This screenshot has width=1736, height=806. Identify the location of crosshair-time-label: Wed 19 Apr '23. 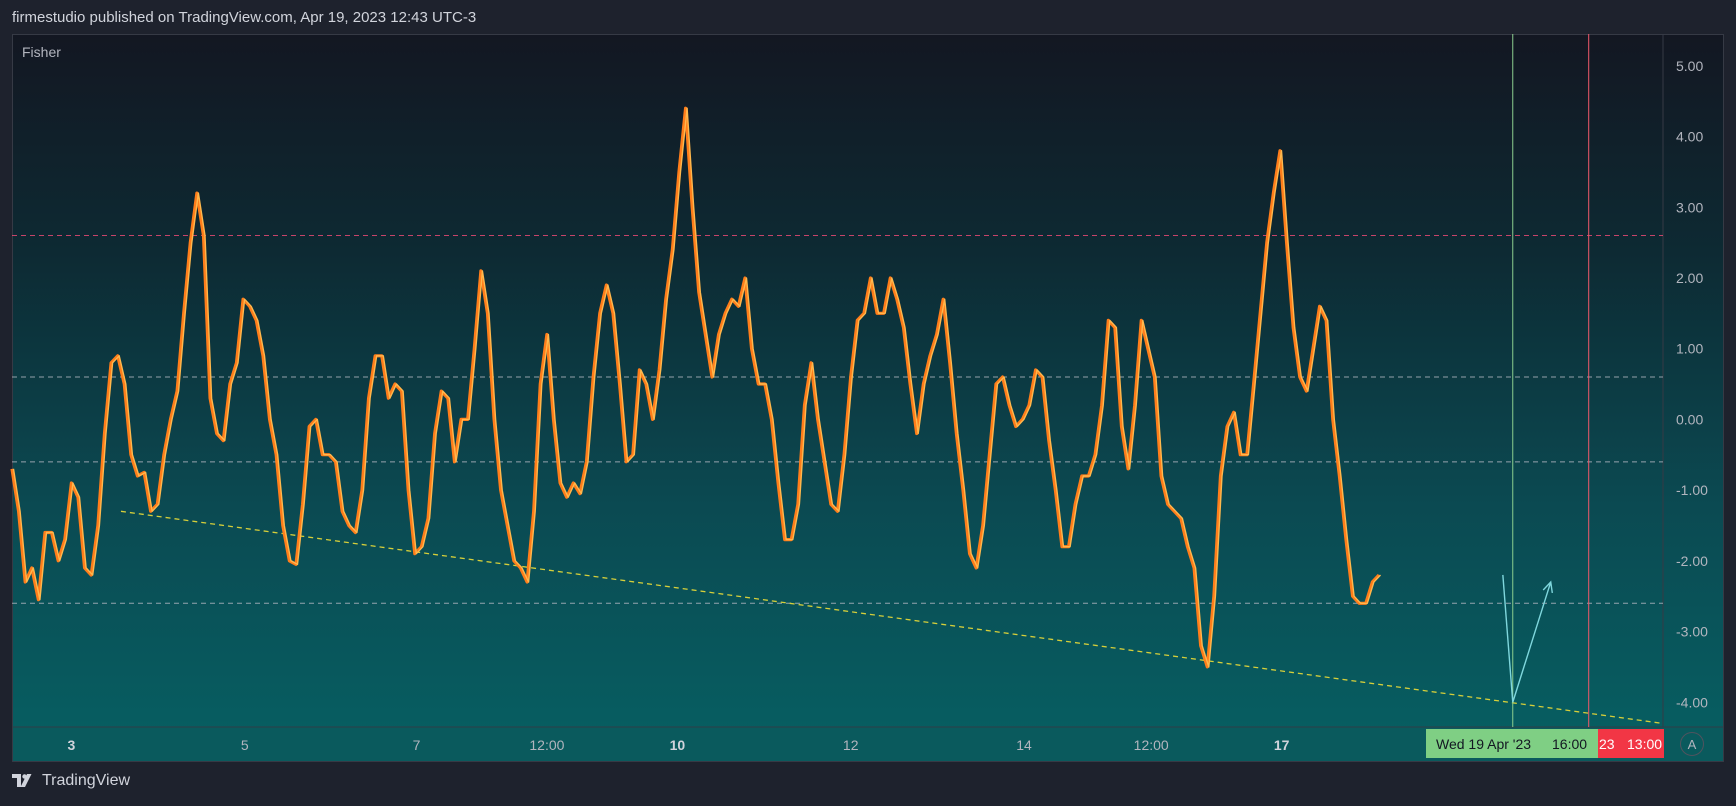
(1483, 744).